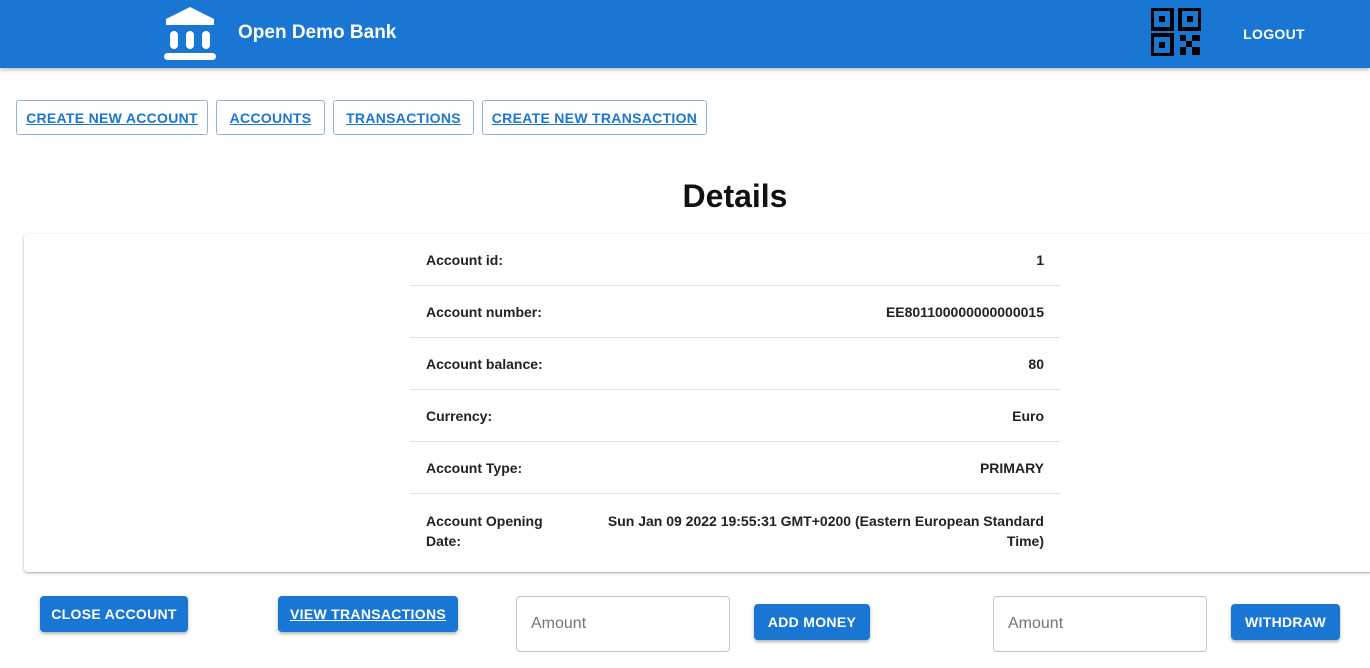 The width and height of the screenshot is (1370, 668). What do you see at coordinates (812, 622) in the screenshot?
I see `add-money-button: ADD MONEY` at bounding box center [812, 622].